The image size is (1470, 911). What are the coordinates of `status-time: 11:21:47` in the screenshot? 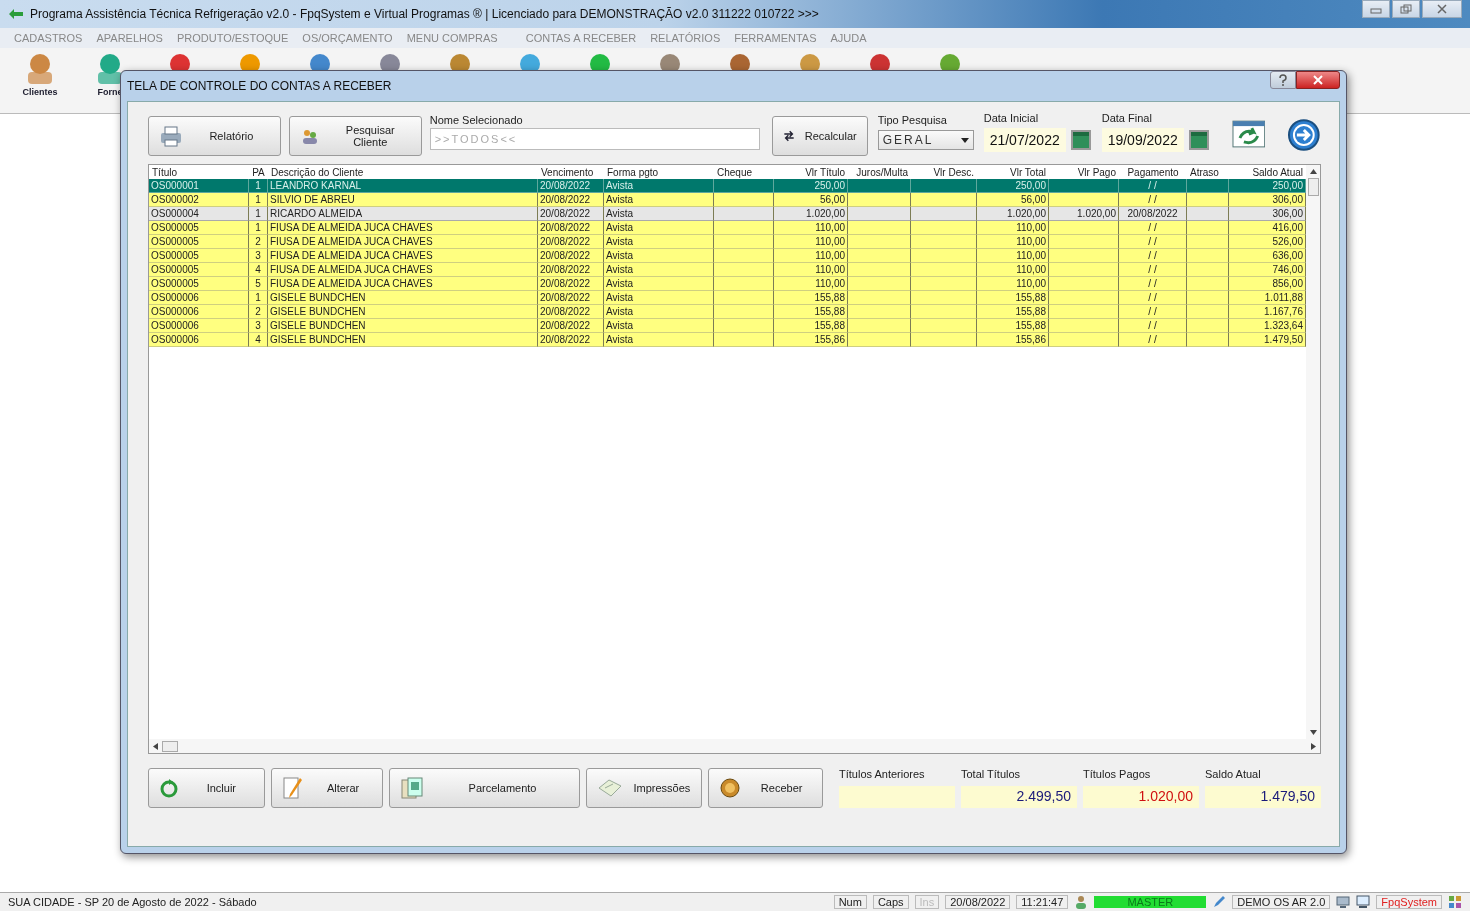 It's located at (1042, 902).